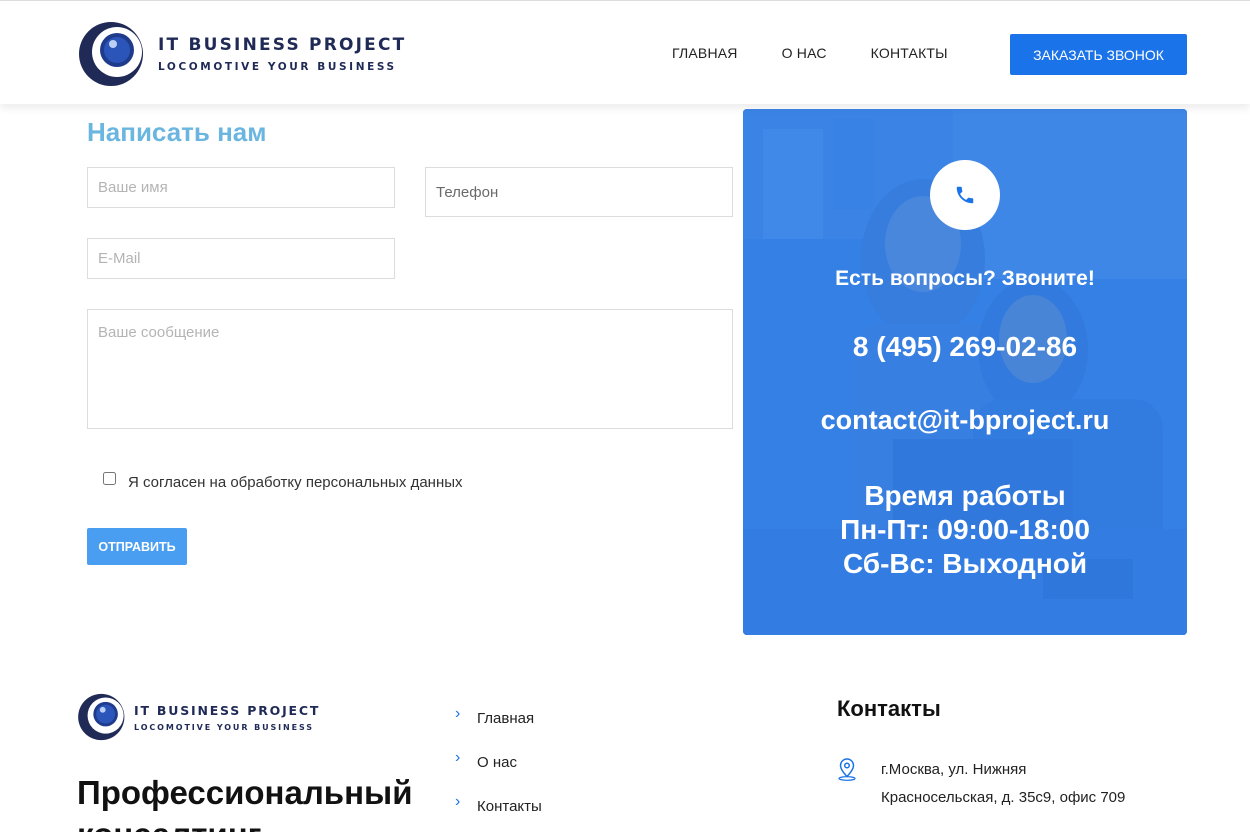 The image size is (1250, 832). I want to click on phone-icon-circle, so click(965, 195).